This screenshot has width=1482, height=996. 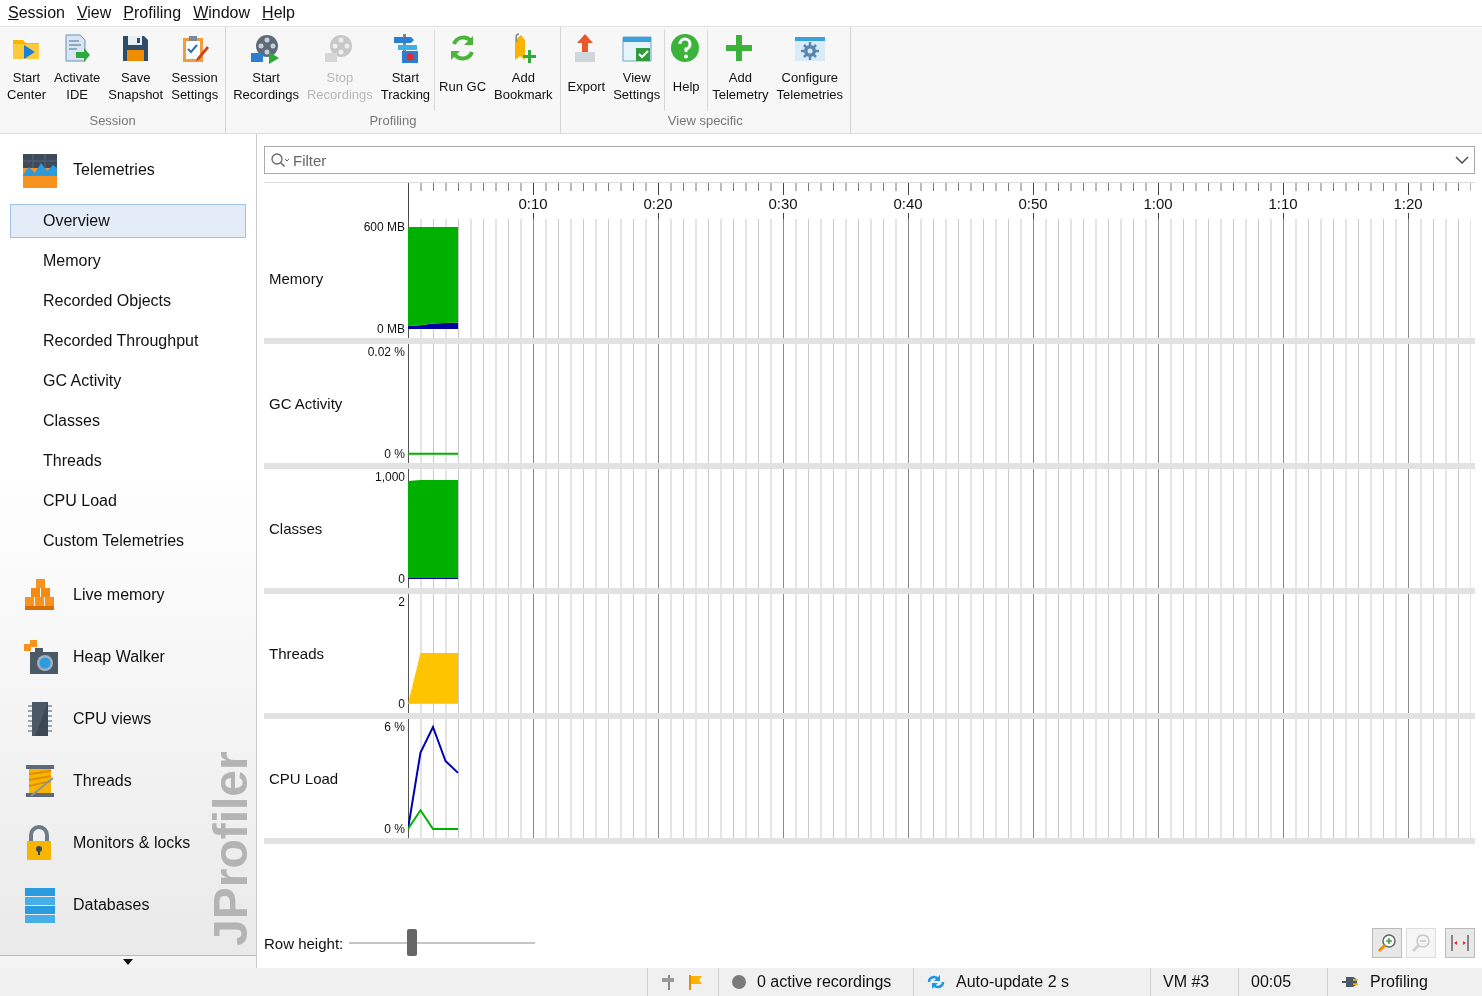 I want to click on toolbar-button: Help, so click(x=686, y=68).